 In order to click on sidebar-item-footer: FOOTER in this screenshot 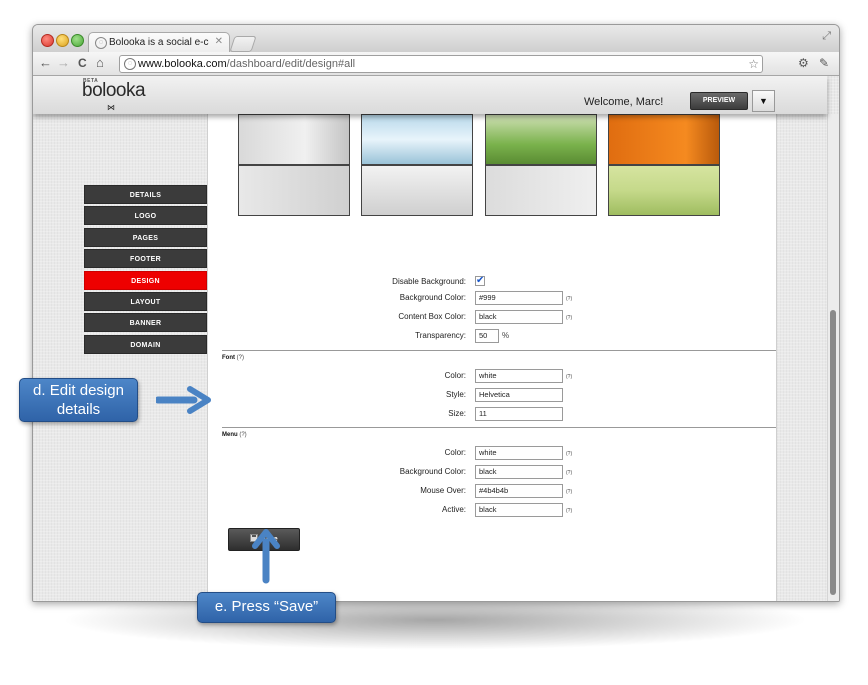, I will do `click(145, 259)`.